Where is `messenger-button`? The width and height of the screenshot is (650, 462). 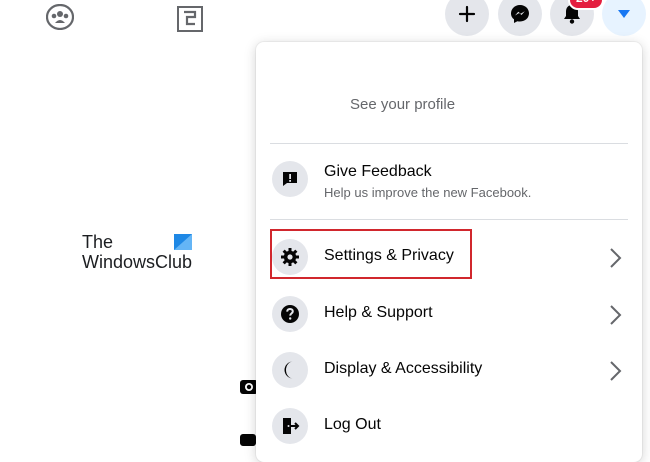 messenger-button is located at coordinates (520, 18).